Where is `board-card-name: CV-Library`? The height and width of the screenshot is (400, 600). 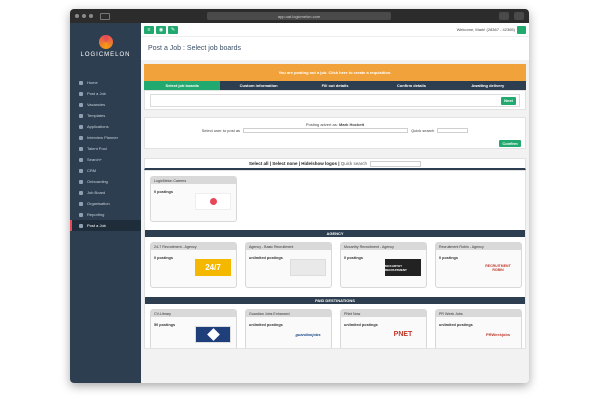 board-card-name: CV-Library is located at coordinates (193, 313).